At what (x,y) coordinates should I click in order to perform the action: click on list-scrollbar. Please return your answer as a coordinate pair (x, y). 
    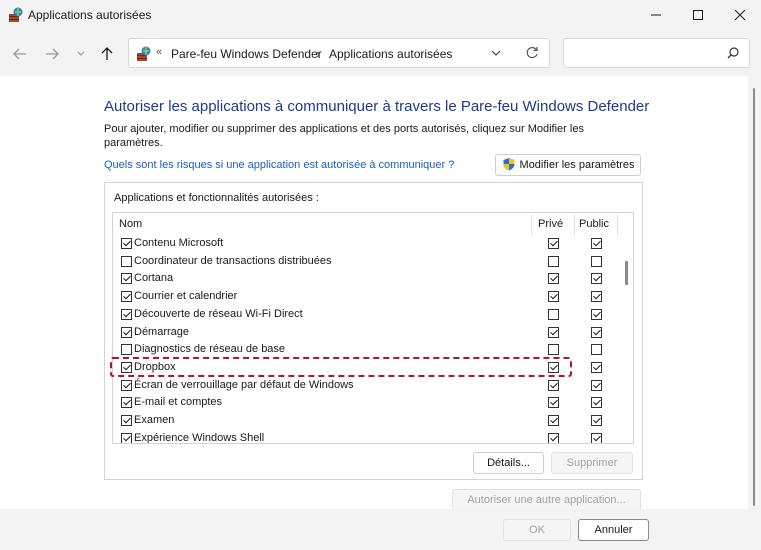
    Looking at the image, I should click on (626, 339).